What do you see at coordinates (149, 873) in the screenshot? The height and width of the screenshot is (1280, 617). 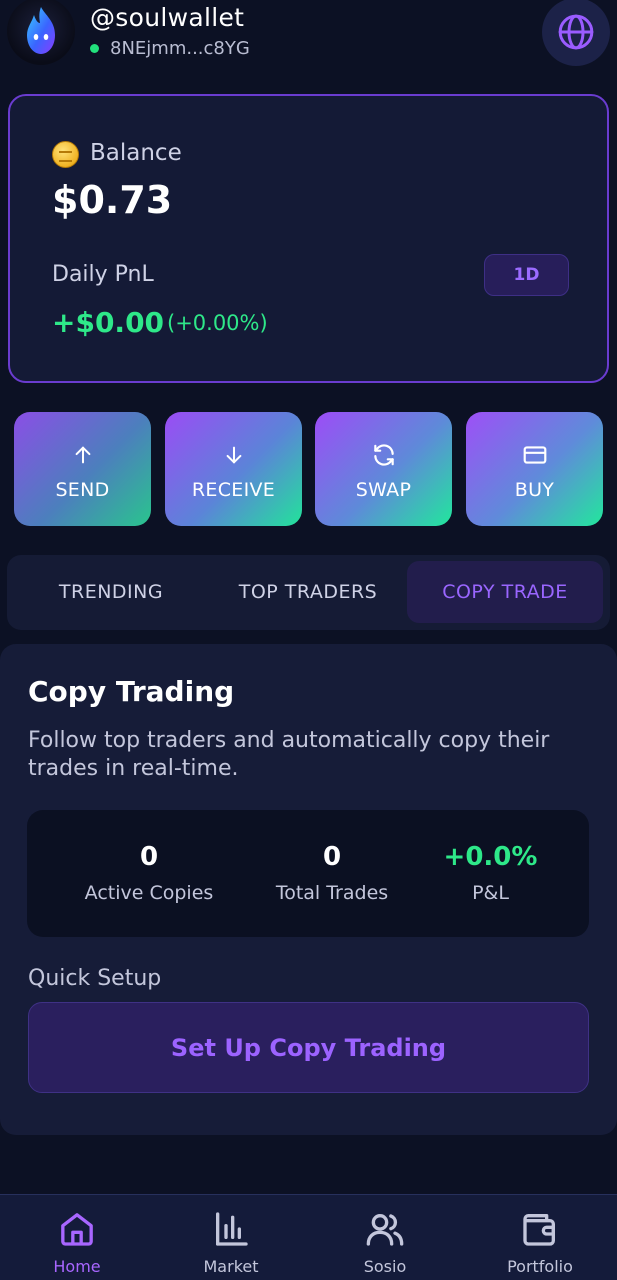 I see `stat-active-copies: 0 Active Copies` at bounding box center [149, 873].